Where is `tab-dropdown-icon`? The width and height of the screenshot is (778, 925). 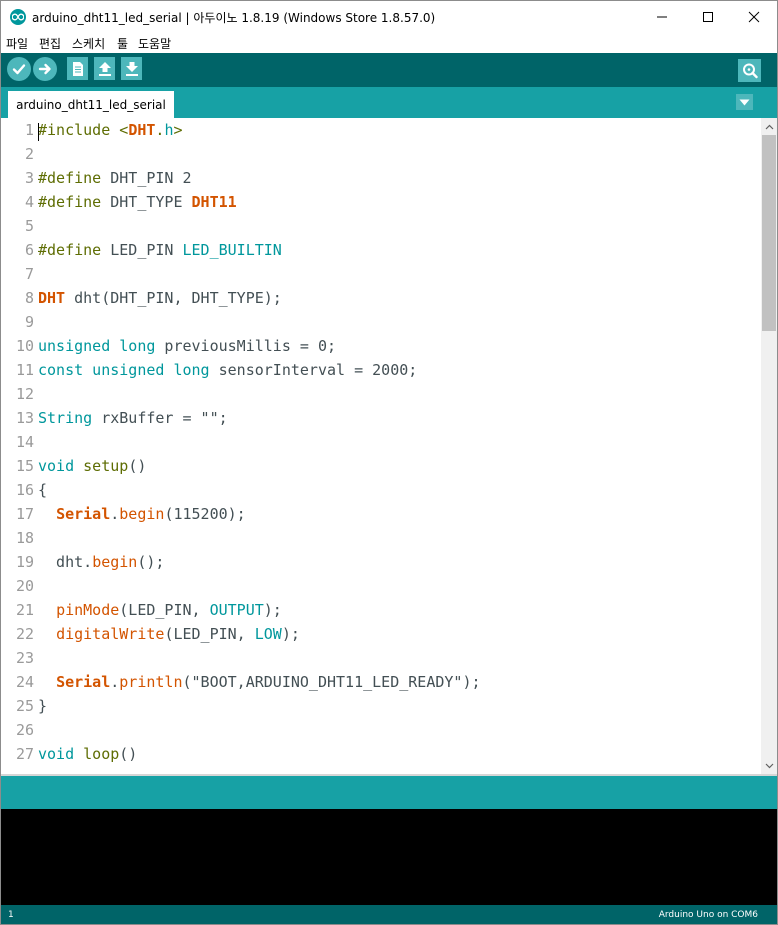 tab-dropdown-icon is located at coordinates (744, 102).